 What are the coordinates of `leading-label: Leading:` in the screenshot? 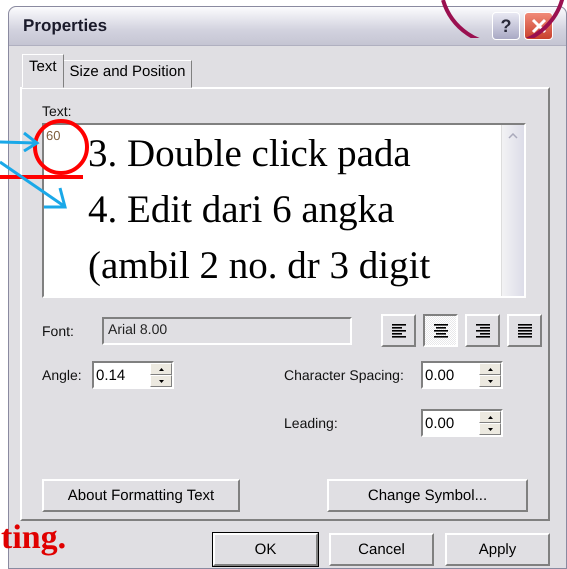 It's located at (311, 423).